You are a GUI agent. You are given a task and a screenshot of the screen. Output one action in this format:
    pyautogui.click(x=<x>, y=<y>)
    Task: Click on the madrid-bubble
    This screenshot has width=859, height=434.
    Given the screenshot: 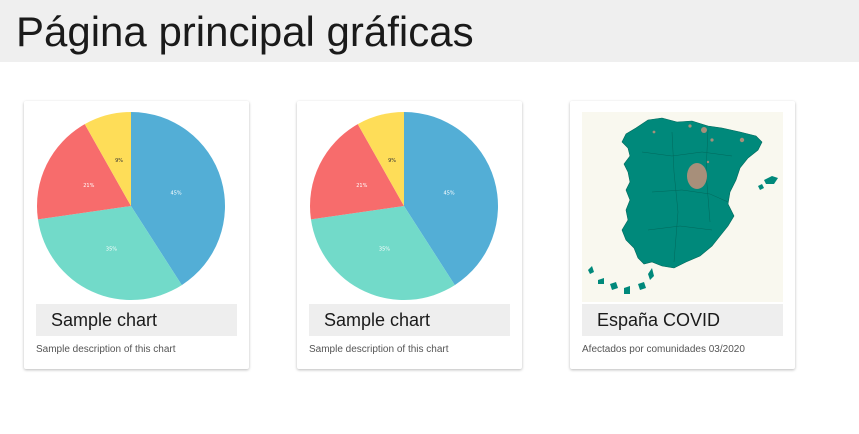 What is the action you would take?
    pyautogui.click(x=697, y=176)
    